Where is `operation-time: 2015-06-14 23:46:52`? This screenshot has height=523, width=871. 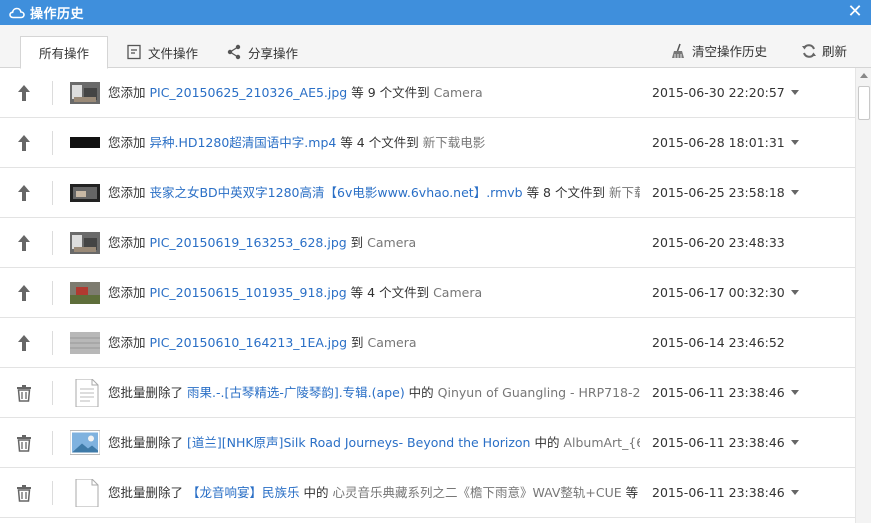
operation-time: 2015-06-14 23:46:52 is located at coordinates (718, 342).